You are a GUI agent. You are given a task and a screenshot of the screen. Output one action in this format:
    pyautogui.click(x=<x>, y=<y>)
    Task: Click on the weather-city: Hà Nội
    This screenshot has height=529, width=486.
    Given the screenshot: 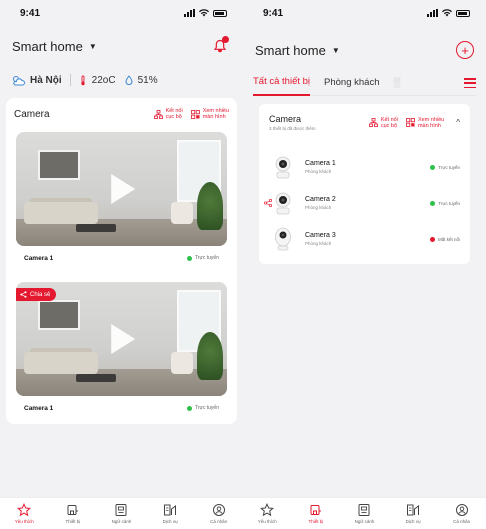 What is the action you would take?
    pyautogui.click(x=46, y=80)
    